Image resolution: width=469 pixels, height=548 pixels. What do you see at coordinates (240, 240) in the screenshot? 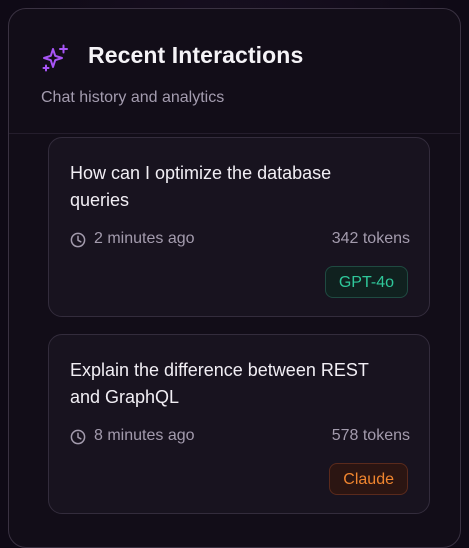
I see `interaction-meta: 2 minutes ago 342 tokens` at bounding box center [240, 240].